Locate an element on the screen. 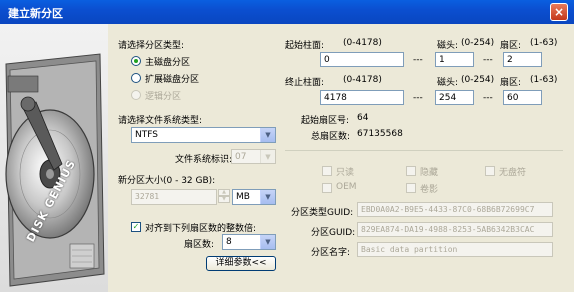 The height and width of the screenshot is (292, 574). partition-name-field: Basic data partition is located at coordinates (455, 249).